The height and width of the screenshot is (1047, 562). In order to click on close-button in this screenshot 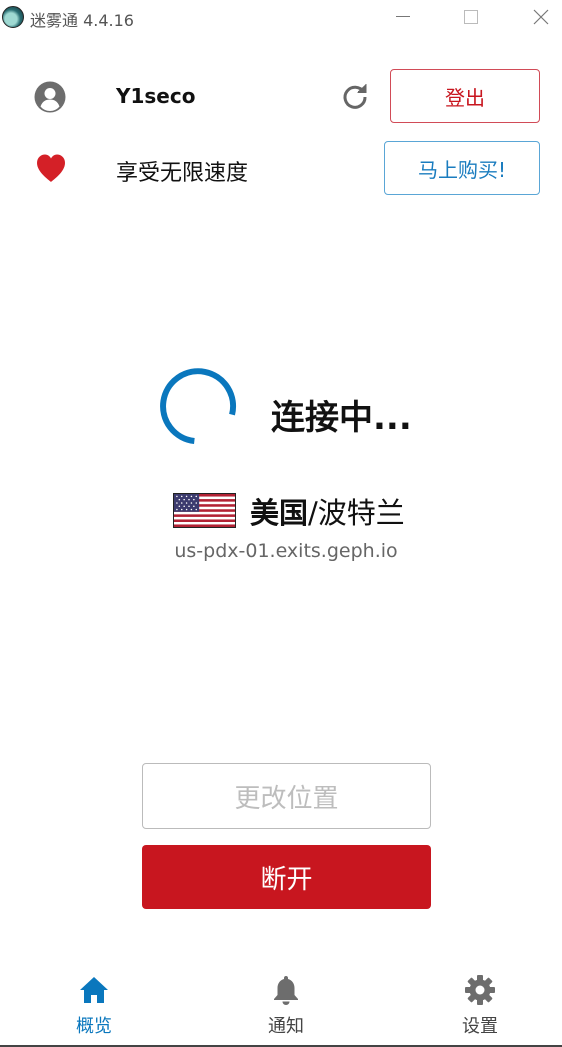, I will do `click(540, 17)`.